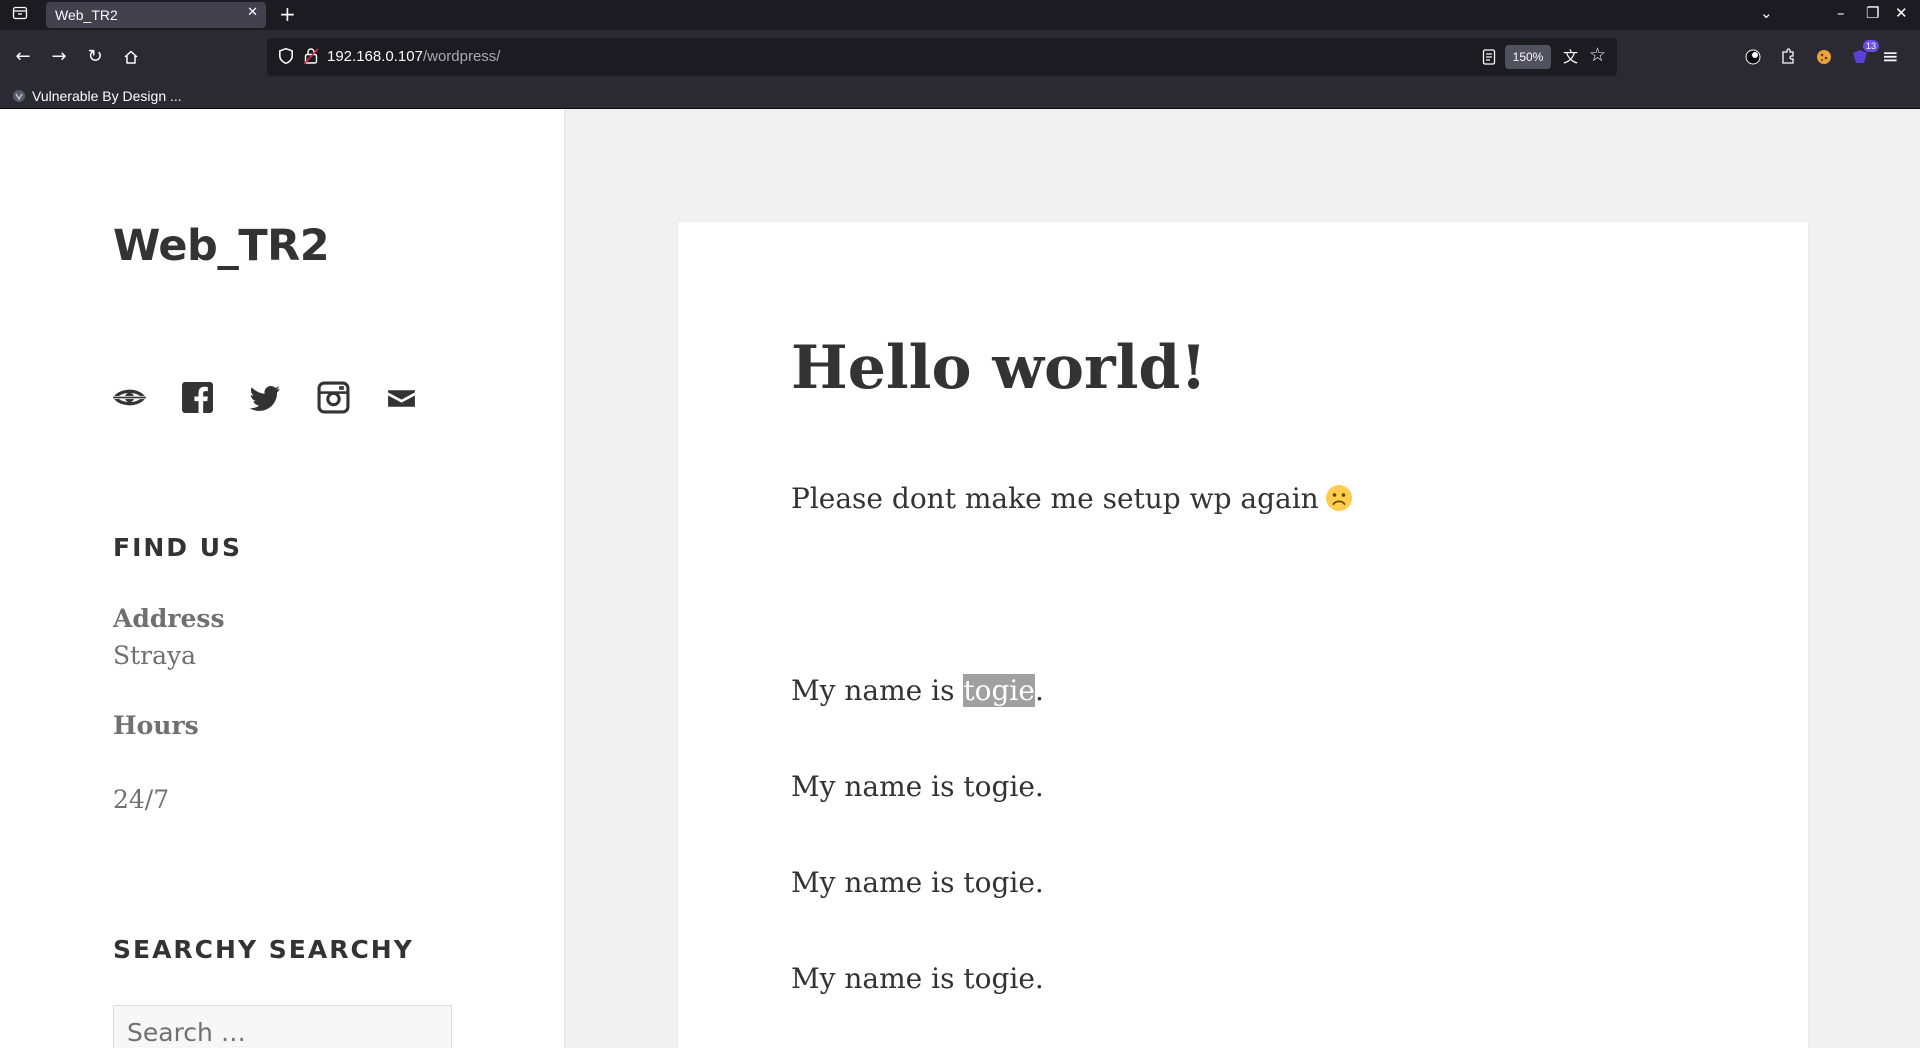  What do you see at coordinates (1597, 55) in the screenshot?
I see `bookmark-star-icon: ☆` at bounding box center [1597, 55].